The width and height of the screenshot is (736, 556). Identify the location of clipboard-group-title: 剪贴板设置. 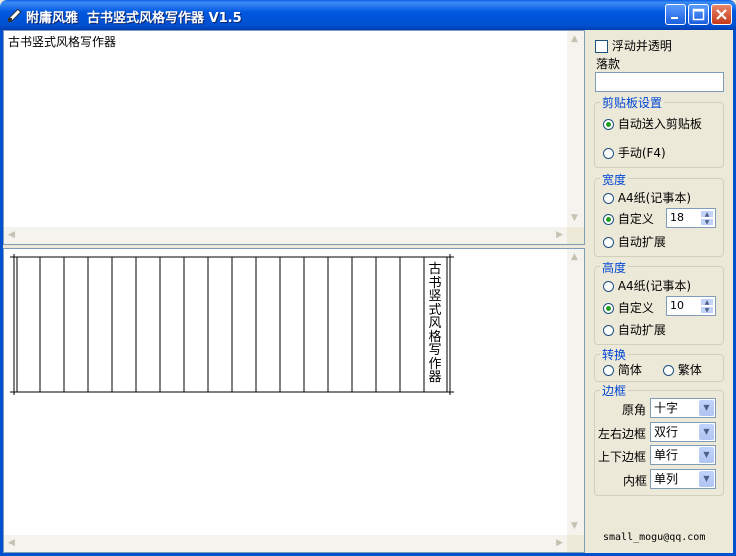
(632, 102).